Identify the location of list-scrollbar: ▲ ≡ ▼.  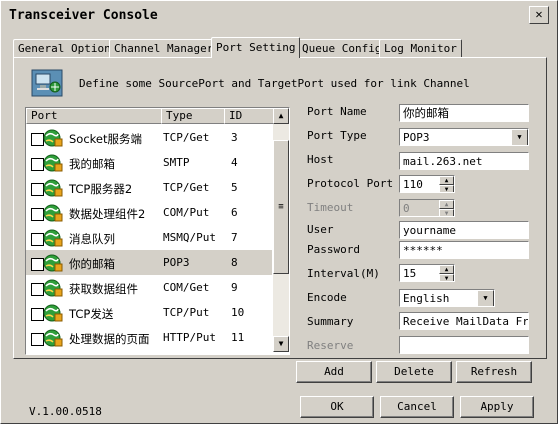
(281, 230).